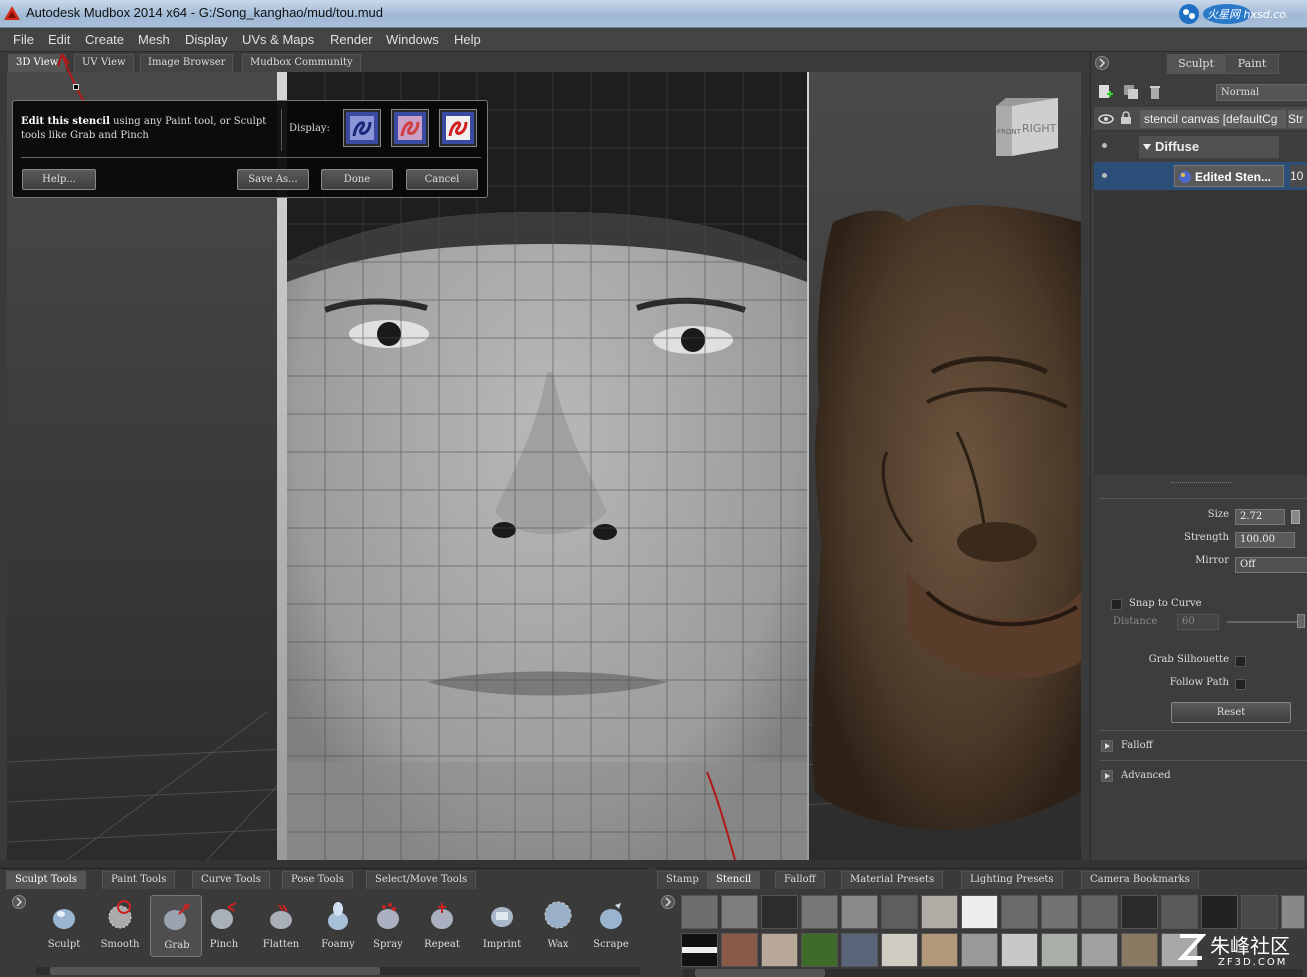  Describe the element at coordinates (467, 39) in the screenshot. I see `menu-help: Help` at that location.